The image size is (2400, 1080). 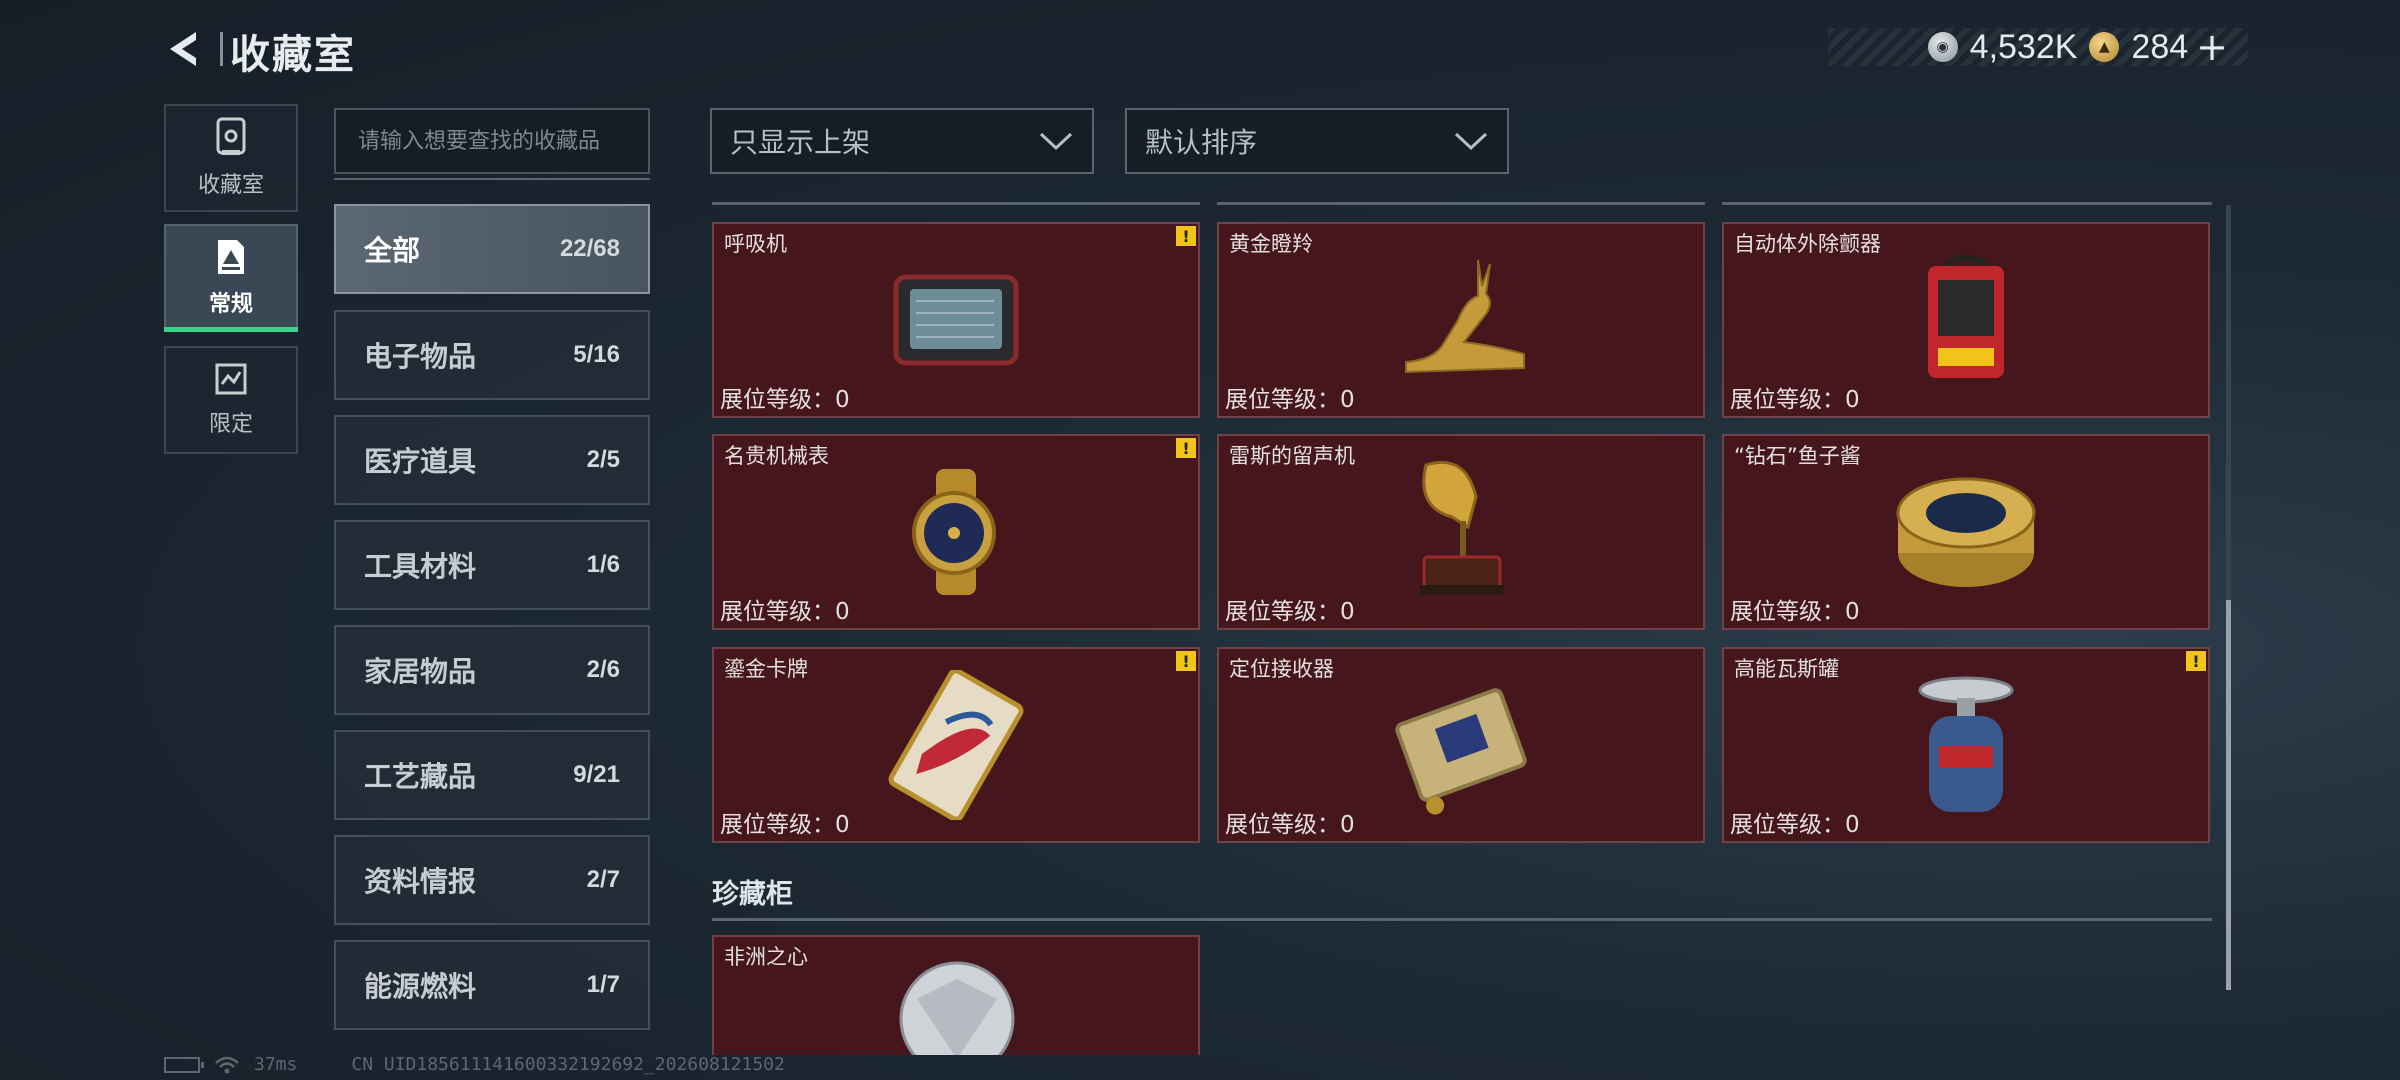 What do you see at coordinates (957, 1008) in the screenshot?
I see `diamond-icon` at bounding box center [957, 1008].